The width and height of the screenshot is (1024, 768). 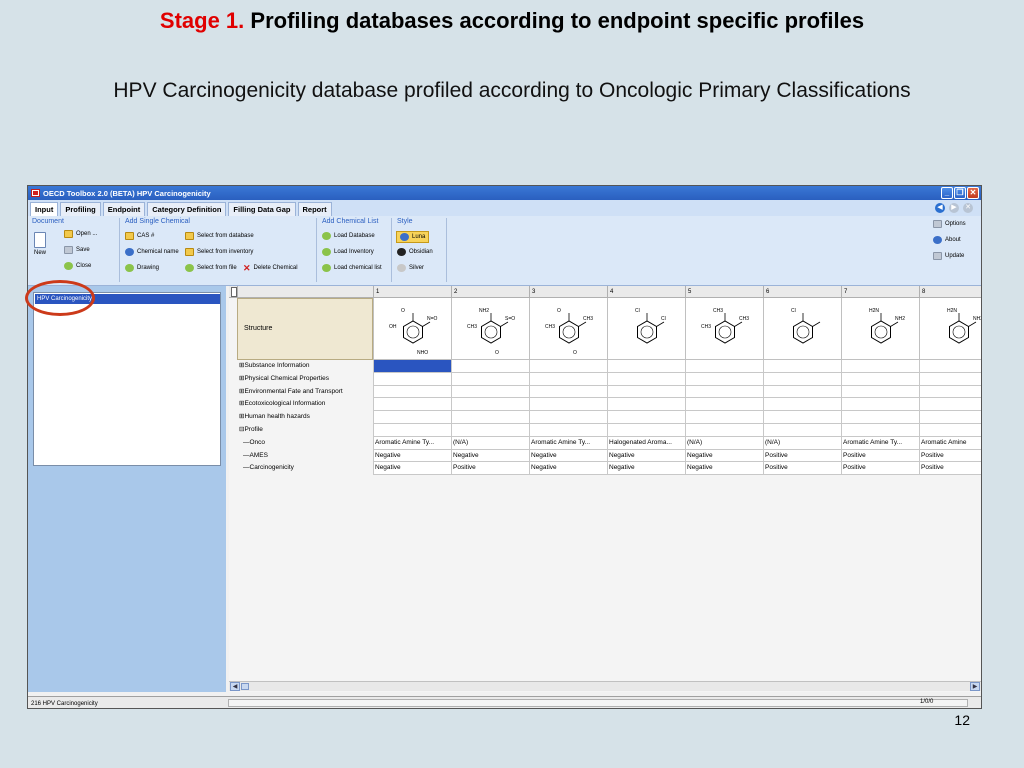 What do you see at coordinates (305, 366) in the screenshot?
I see `property-row-label: ⊞Substance Information` at bounding box center [305, 366].